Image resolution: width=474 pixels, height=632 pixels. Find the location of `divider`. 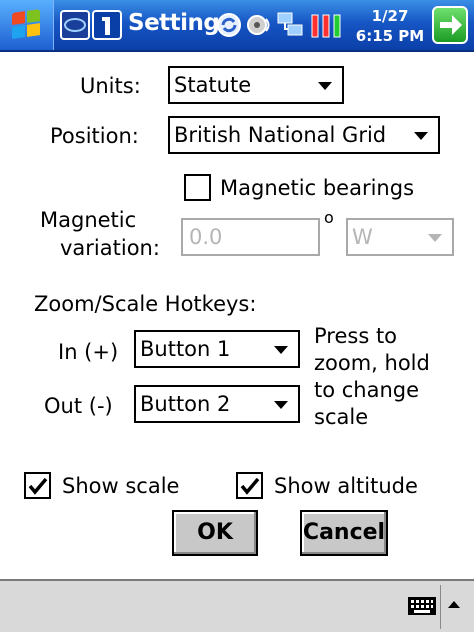

divider is located at coordinates (440, 607).